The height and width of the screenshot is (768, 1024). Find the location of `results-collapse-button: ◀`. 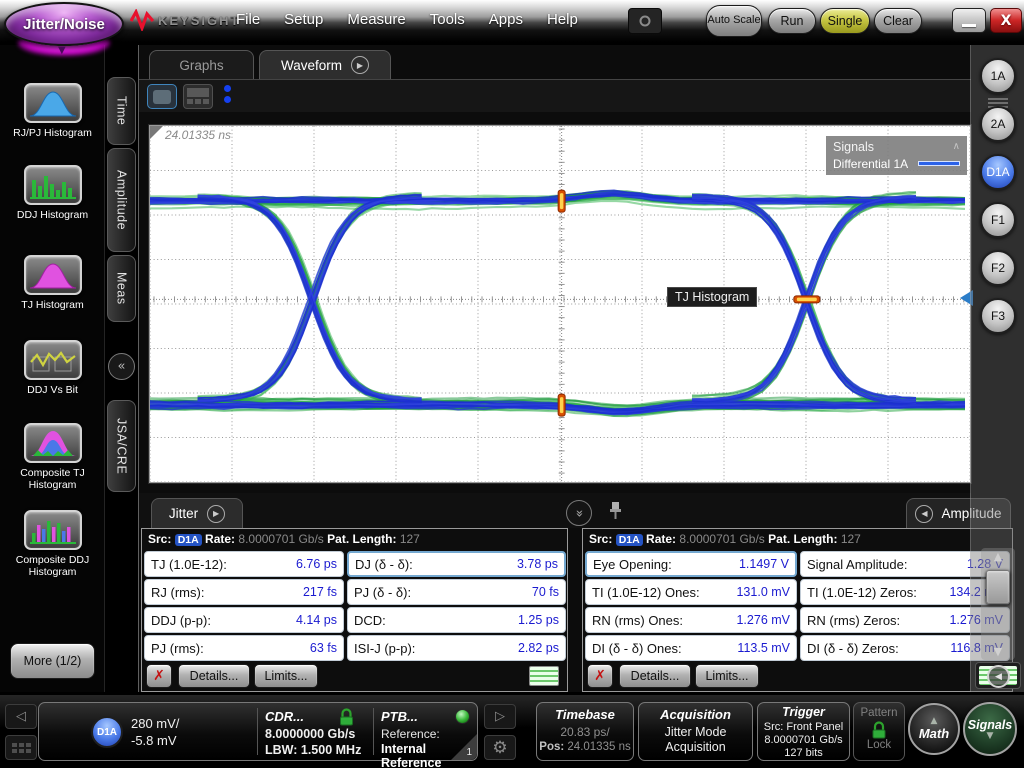

results-collapse-button: ◀ is located at coordinates (998, 675).